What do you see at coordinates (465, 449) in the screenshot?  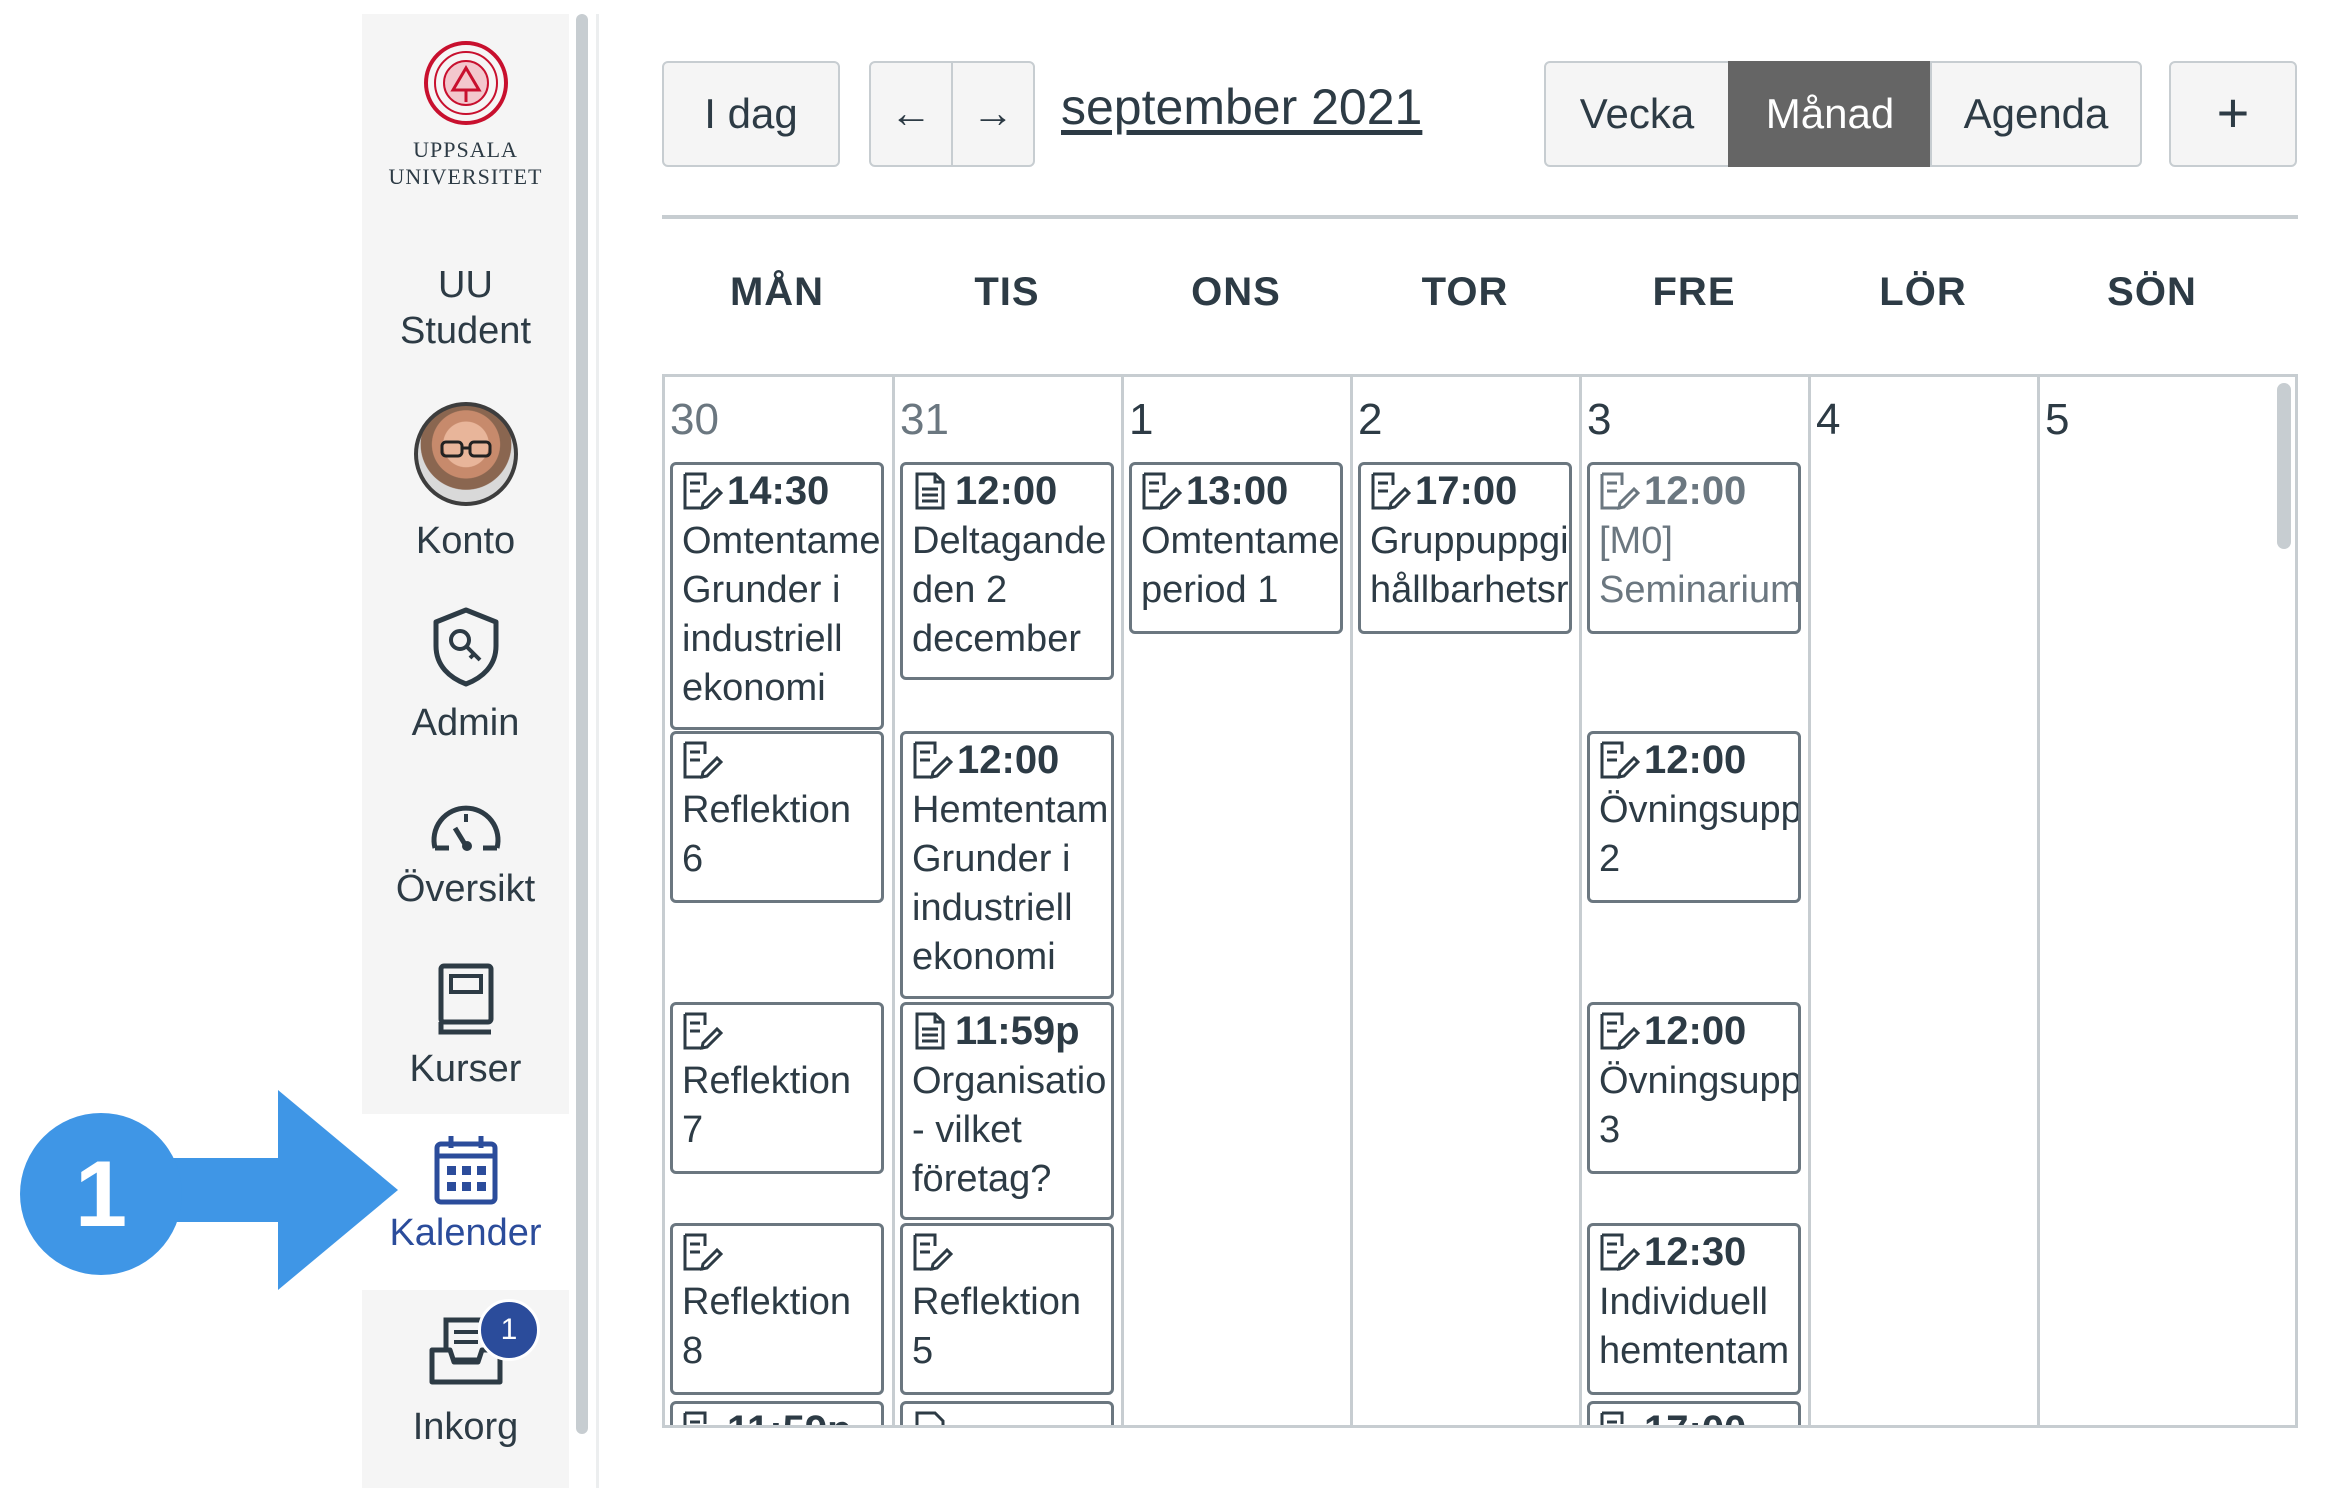 I see `glasses-icon` at bounding box center [465, 449].